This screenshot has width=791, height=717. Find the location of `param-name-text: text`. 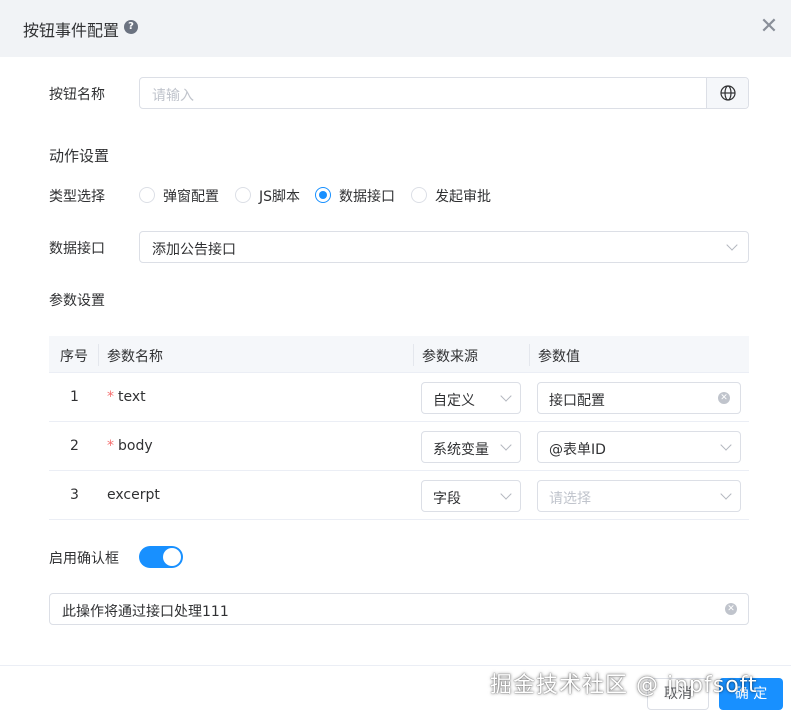

param-name-text: text is located at coordinates (132, 397).